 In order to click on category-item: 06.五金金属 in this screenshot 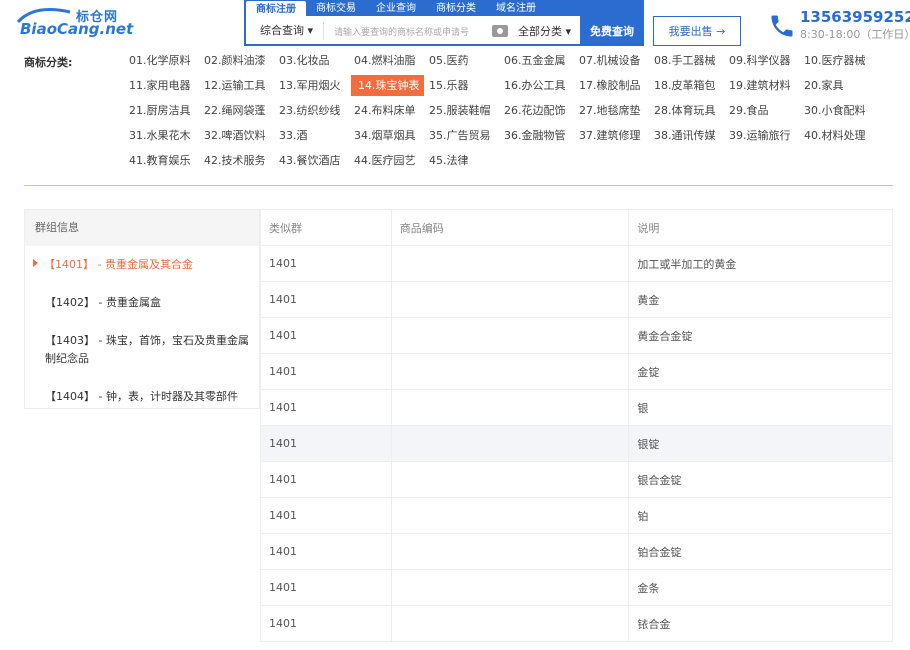, I will do `click(538, 60)`.